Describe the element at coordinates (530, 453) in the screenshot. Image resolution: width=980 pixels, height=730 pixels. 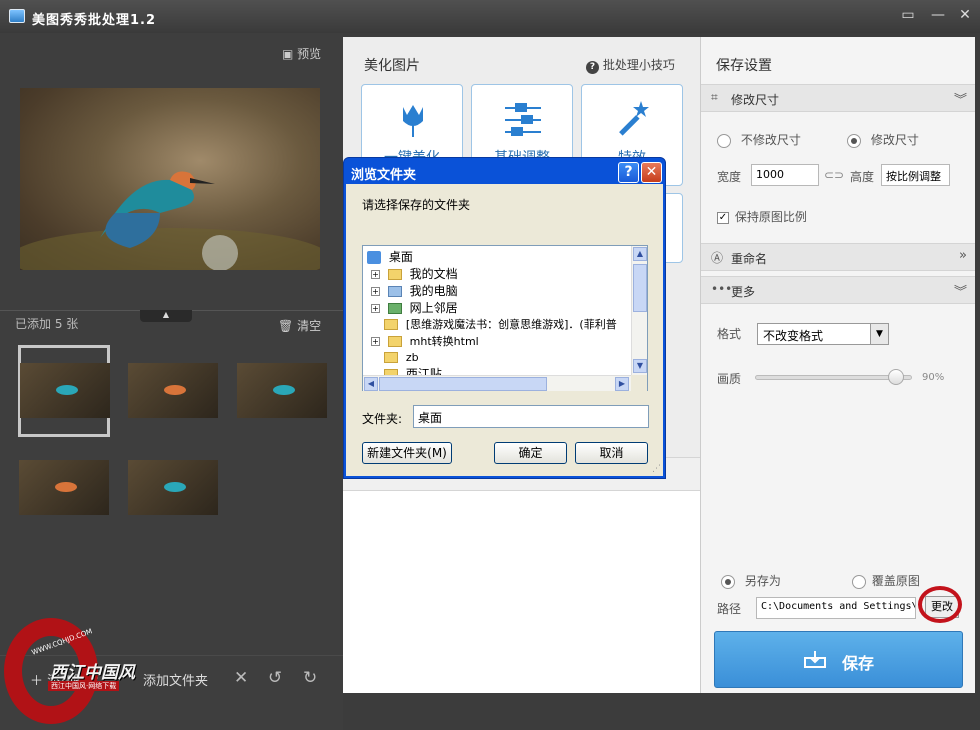
I see `ok-button: 确定` at that location.